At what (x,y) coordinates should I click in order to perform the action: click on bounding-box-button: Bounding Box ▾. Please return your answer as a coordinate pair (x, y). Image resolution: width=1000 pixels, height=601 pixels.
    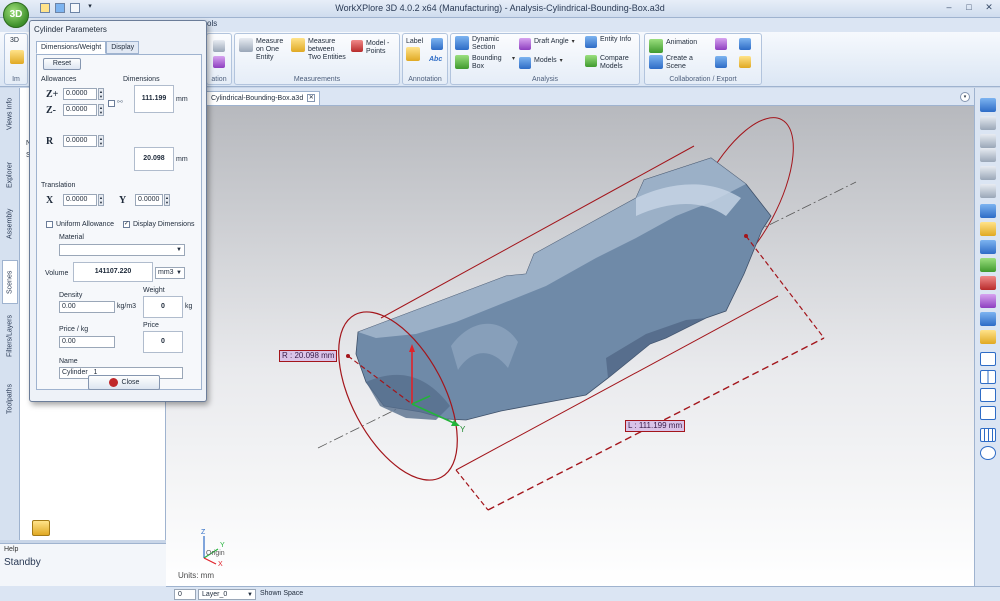
    Looking at the image, I should click on (485, 63).